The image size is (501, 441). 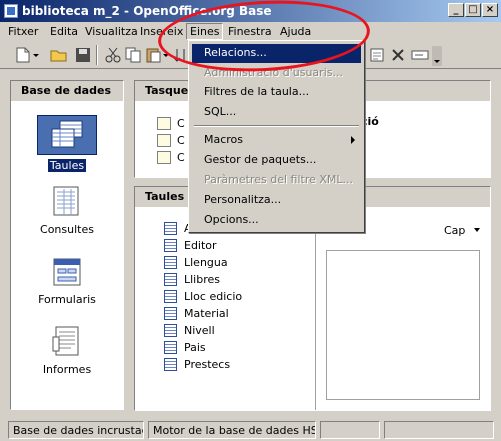 What do you see at coordinates (64, 31) in the screenshot?
I see `menu-edita: Edita` at bounding box center [64, 31].